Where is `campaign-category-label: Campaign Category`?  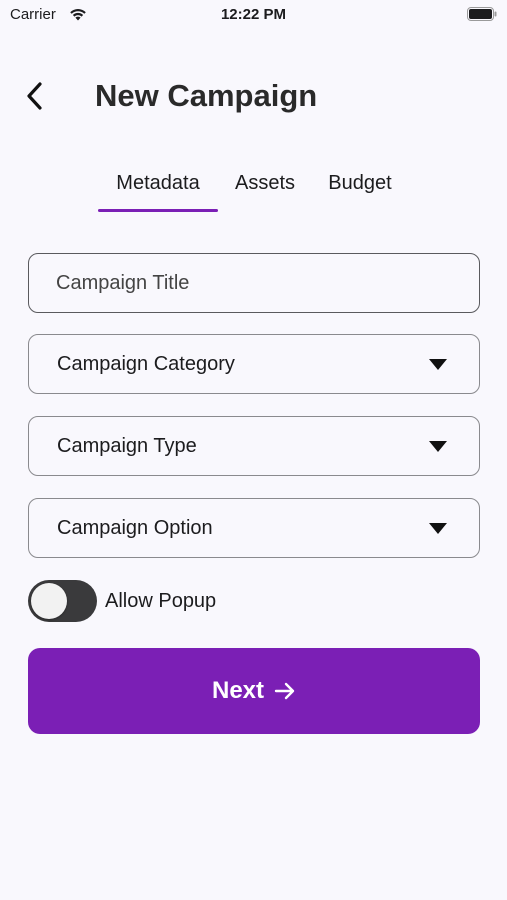 campaign-category-label: Campaign Category is located at coordinates (146, 364).